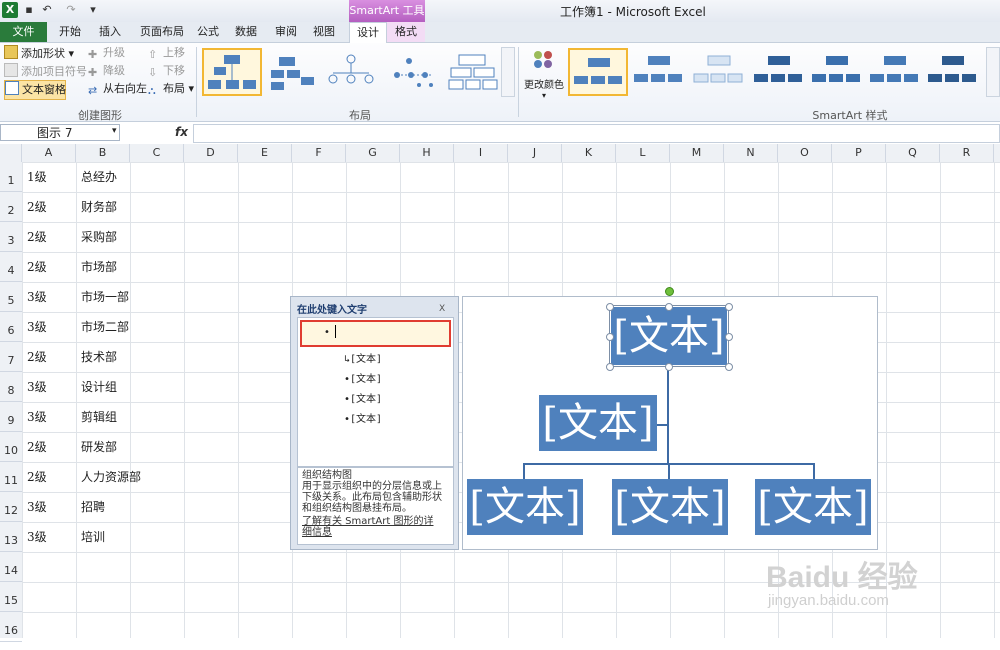 The height and width of the screenshot is (650, 1000). What do you see at coordinates (286, 32) in the screenshot?
I see `tab-review: 审阅` at bounding box center [286, 32].